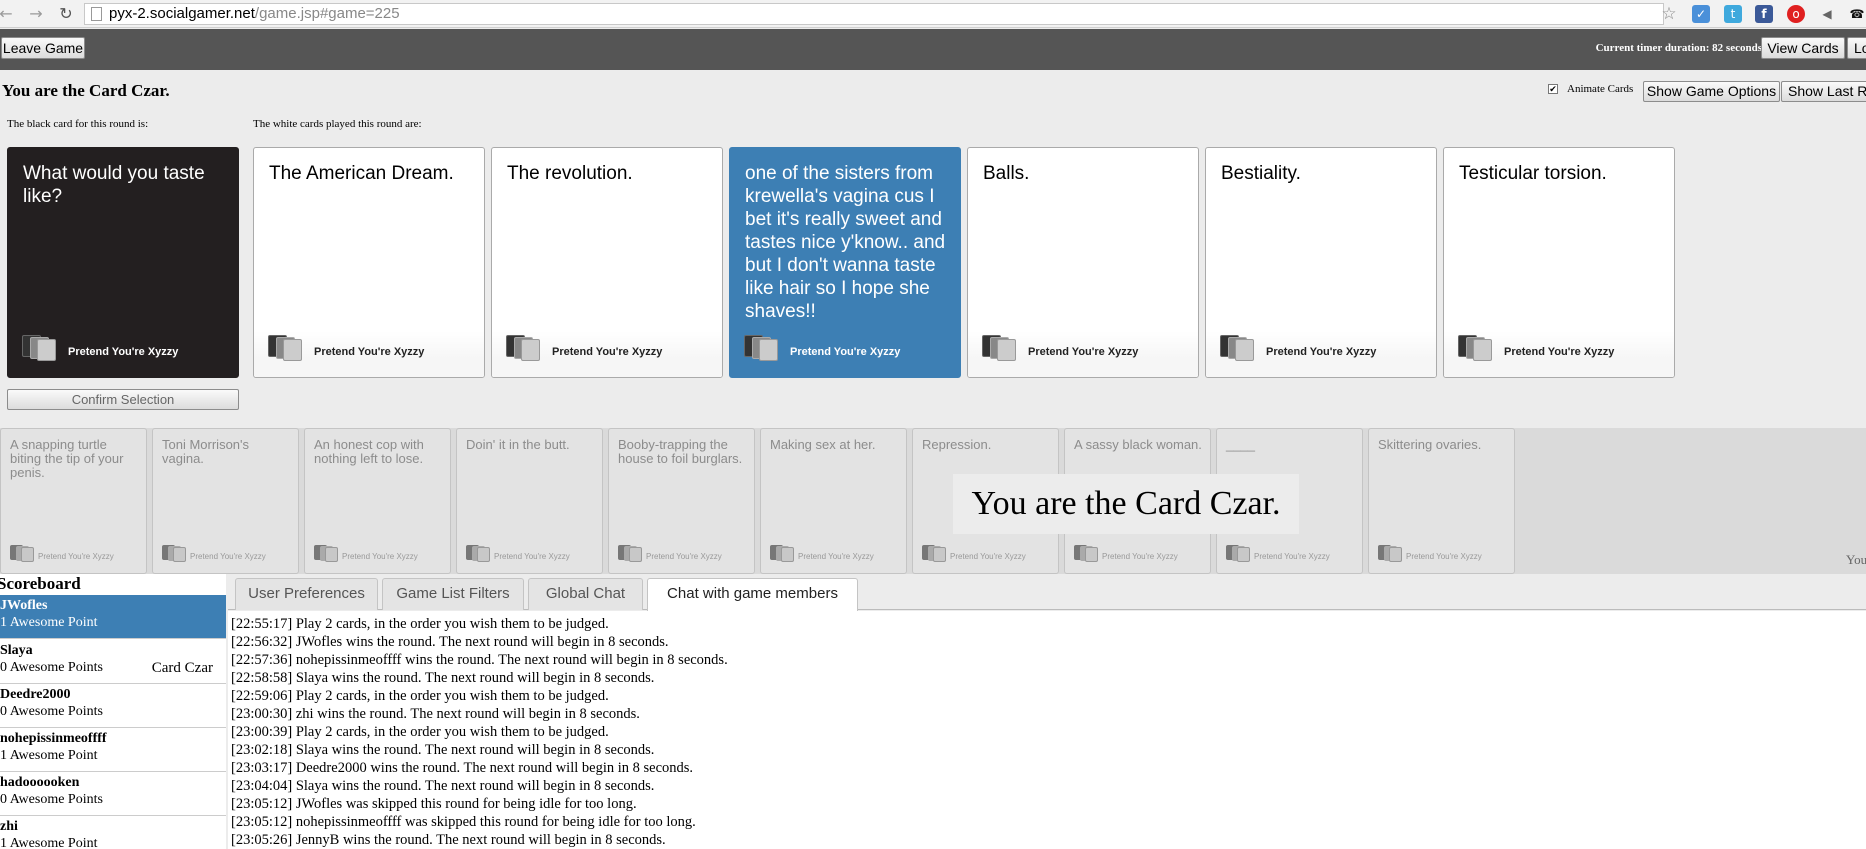 This screenshot has width=1866, height=849. What do you see at coordinates (123, 399) in the screenshot?
I see `confirm-selection-button: Confirm Selection` at bounding box center [123, 399].